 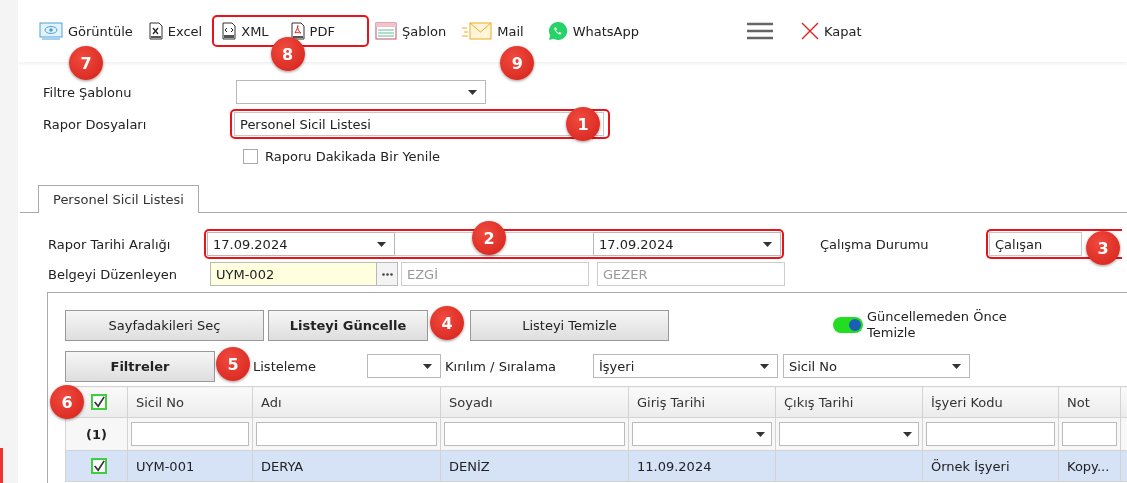 I want to click on table-cell: 11.09.2024, so click(x=674, y=466).